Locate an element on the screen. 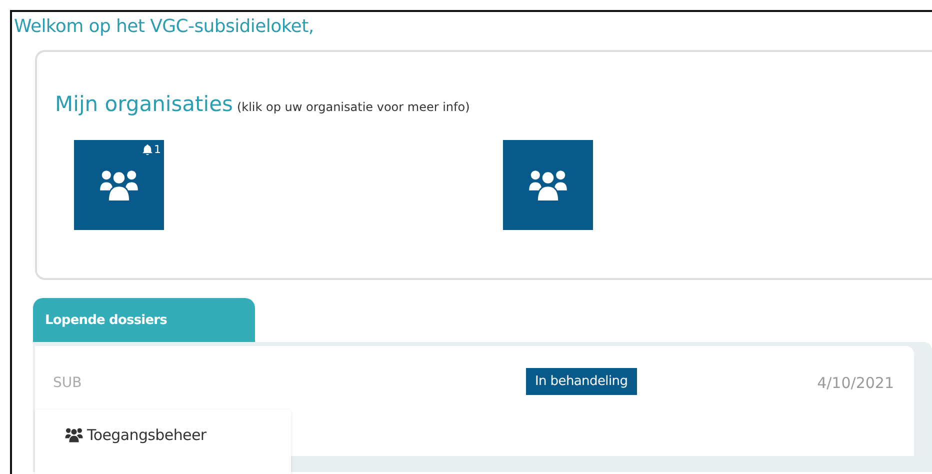 The image size is (932, 474). status-badge: In behandeling is located at coordinates (581, 381).